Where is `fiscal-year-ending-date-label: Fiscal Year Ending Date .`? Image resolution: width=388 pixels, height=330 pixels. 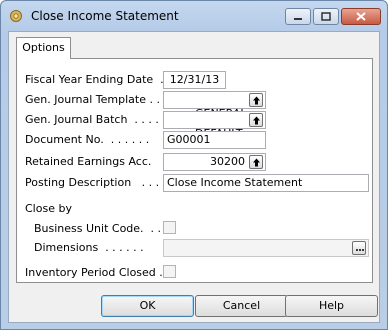 fiscal-year-ending-date-label: Fiscal Year Ending Date . is located at coordinates (94, 79).